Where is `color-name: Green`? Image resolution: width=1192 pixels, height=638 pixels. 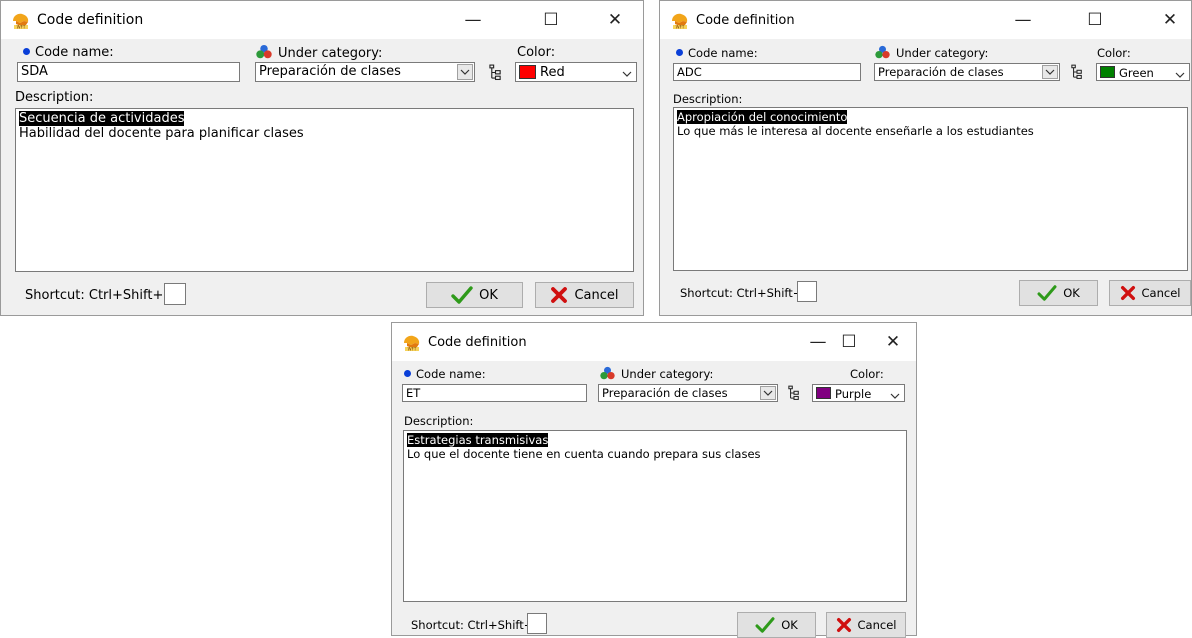
color-name: Green is located at coordinates (1136, 73).